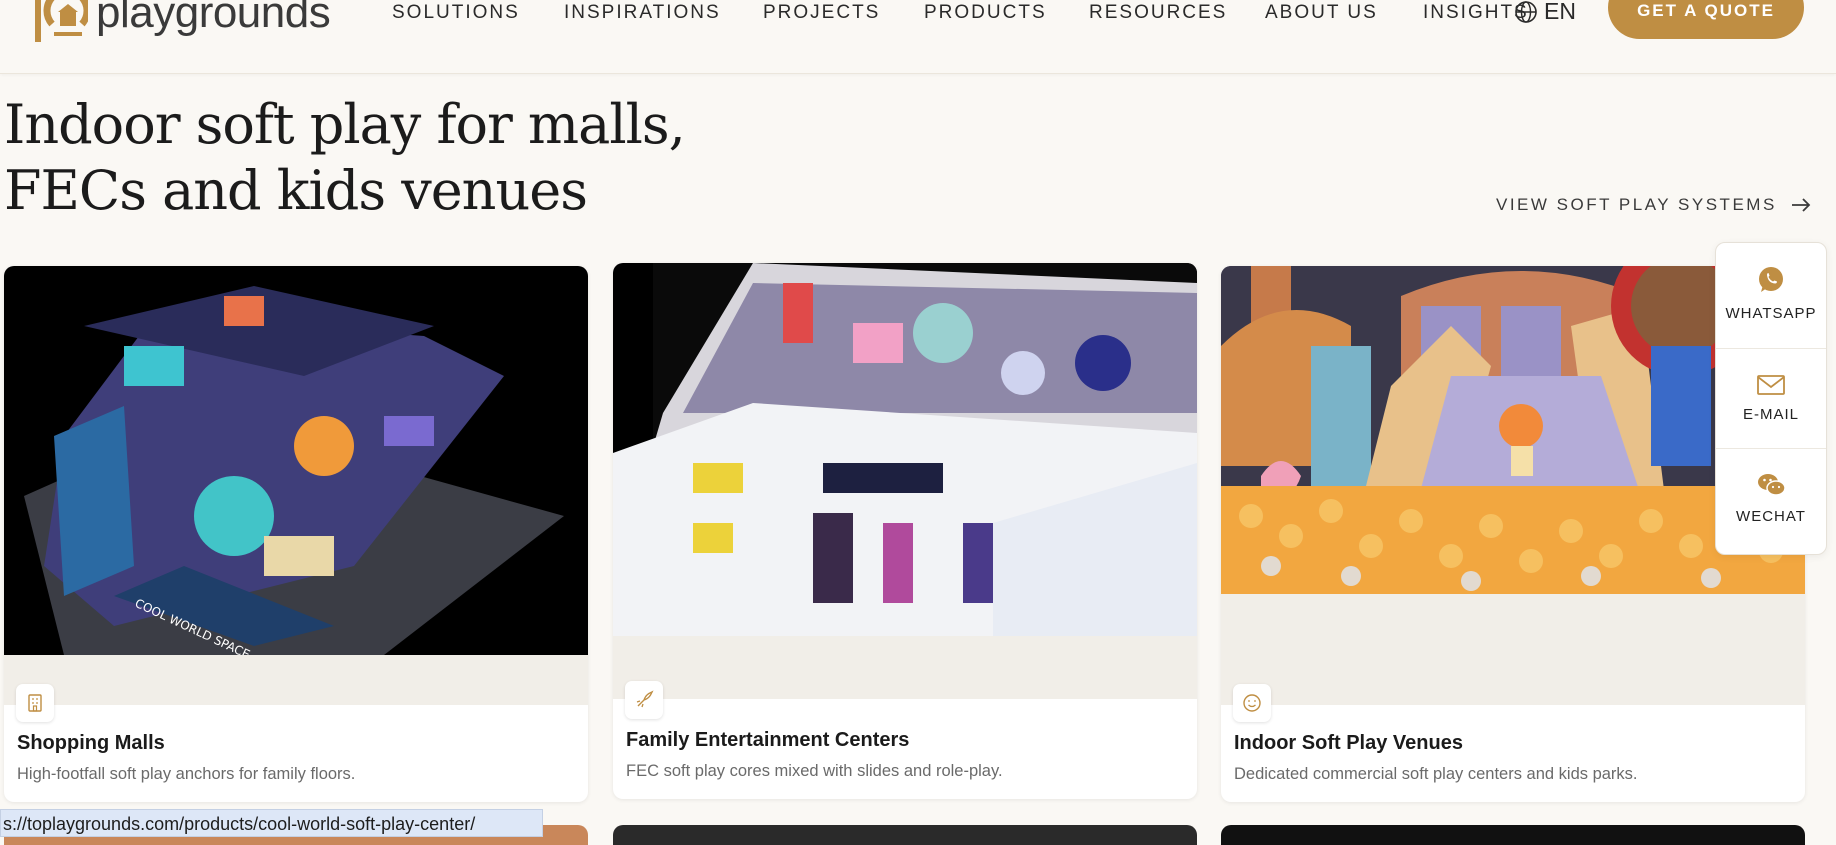  Describe the element at coordinates (1560, 12) in the screenshot. I see `language-label: EN` at that location.